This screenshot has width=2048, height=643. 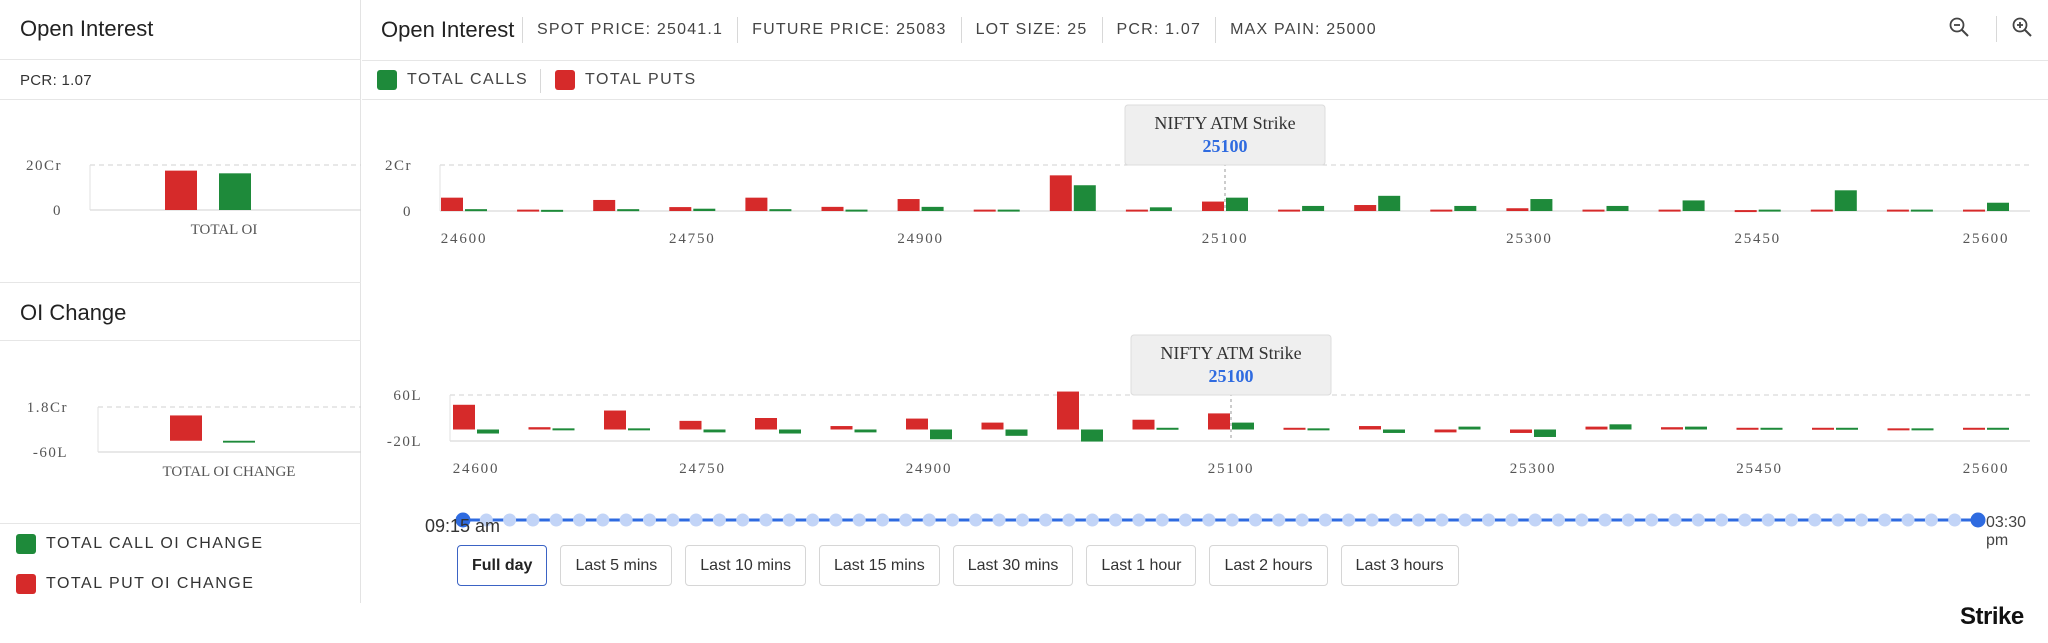 I want to click on last-15-mins-button: Last 15 mins, so click(x=879, y=565).